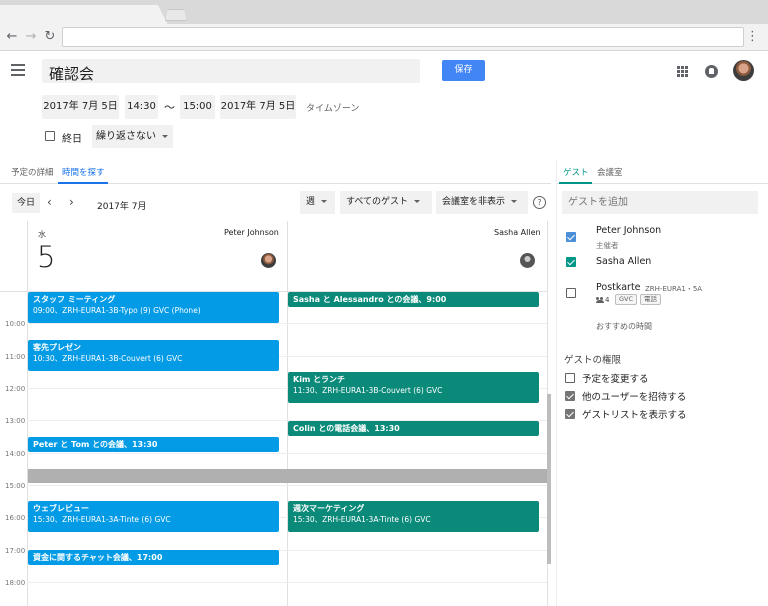 The image size is (768, 606). I want to click on event-title: 客先プレゼン, so click(57, 347).